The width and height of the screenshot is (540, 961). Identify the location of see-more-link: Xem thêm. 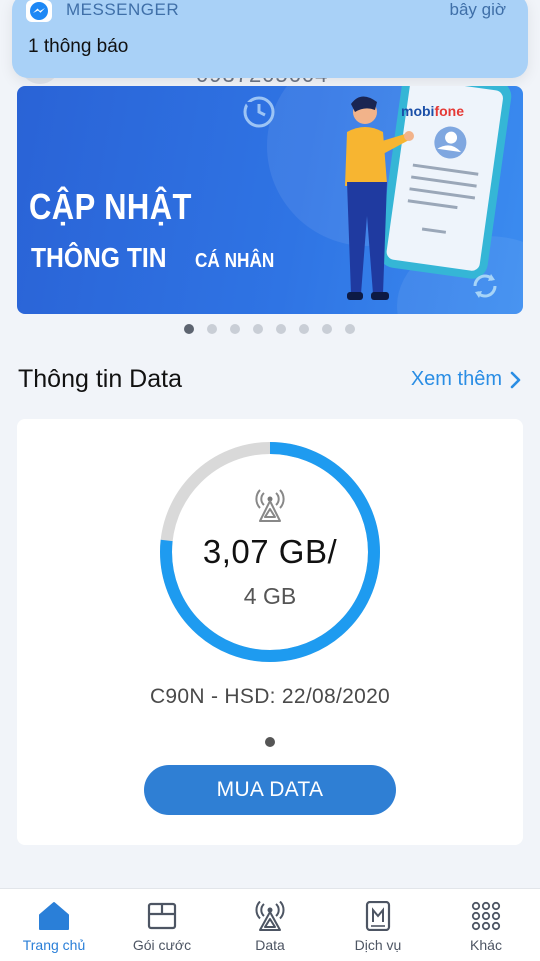
(466, 379).